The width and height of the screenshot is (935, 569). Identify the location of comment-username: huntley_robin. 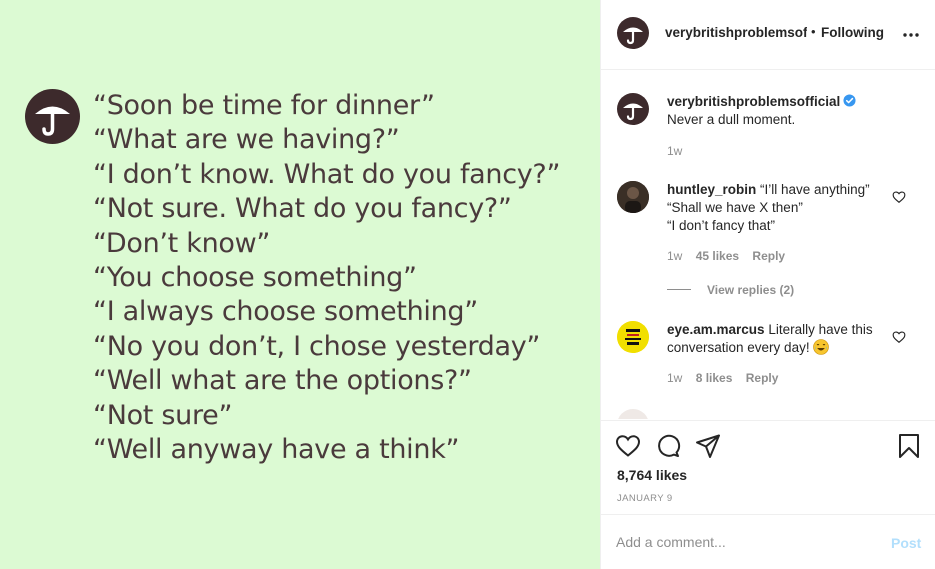
(711, 189).